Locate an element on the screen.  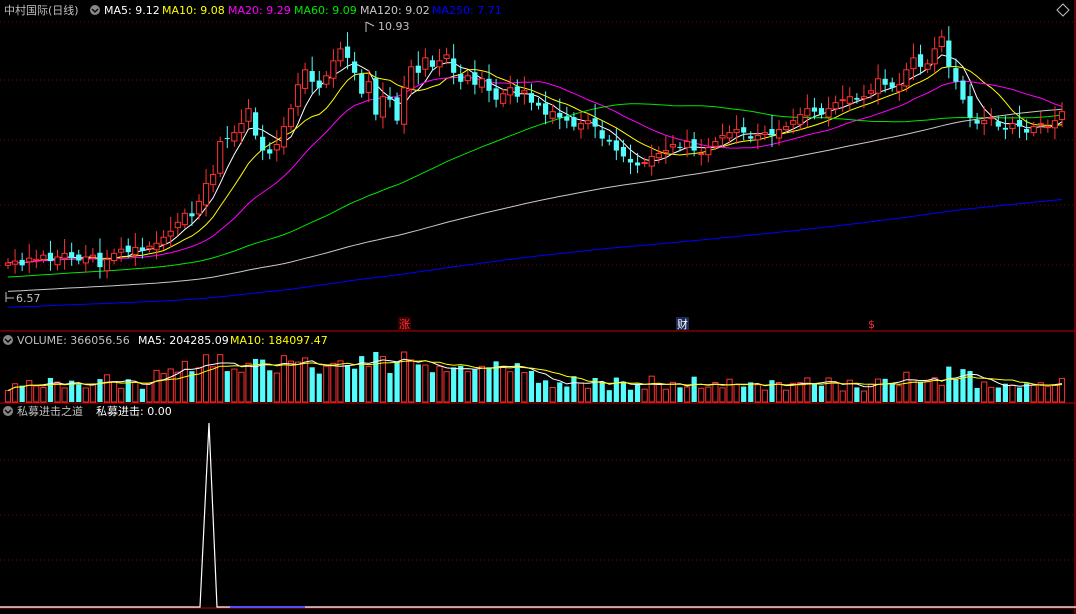
indicator-title: 私募进击之道 is located at coordinates (50, 411).